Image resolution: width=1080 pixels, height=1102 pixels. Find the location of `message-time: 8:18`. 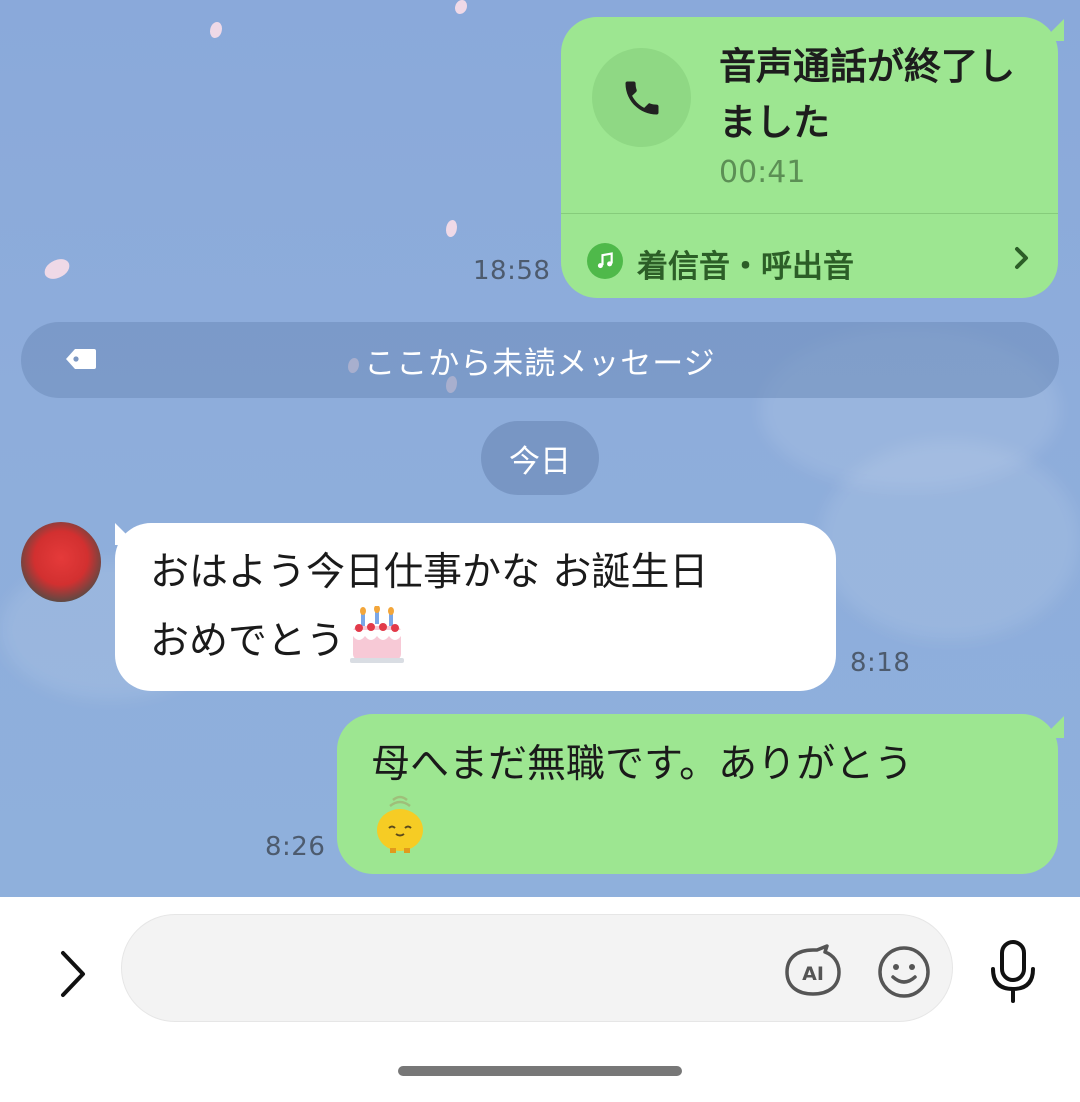

message-time: 8:18 is located at coordinates (880, 663).